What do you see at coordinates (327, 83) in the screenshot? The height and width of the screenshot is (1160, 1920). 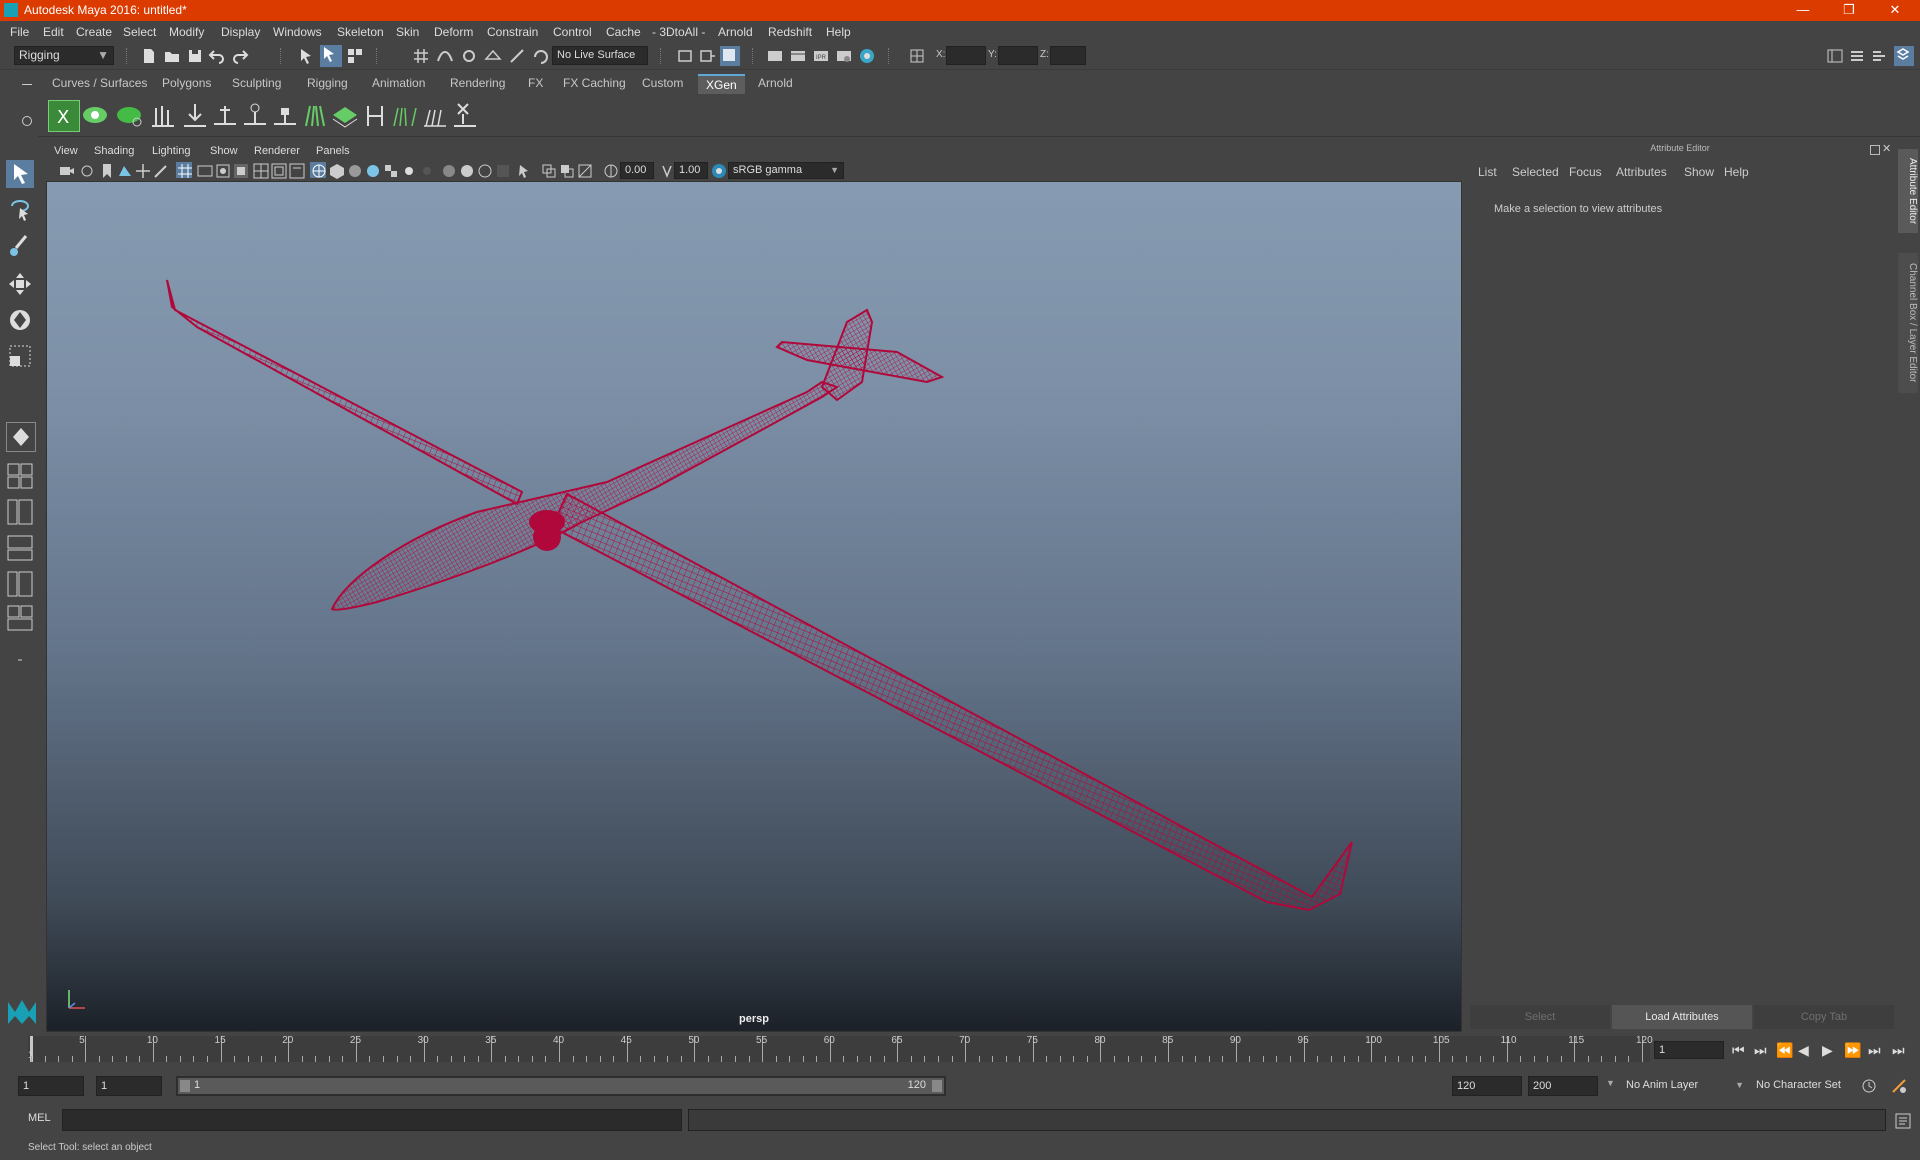 I see `tab-rigging: Rigging` at bounding box center [327, 83].